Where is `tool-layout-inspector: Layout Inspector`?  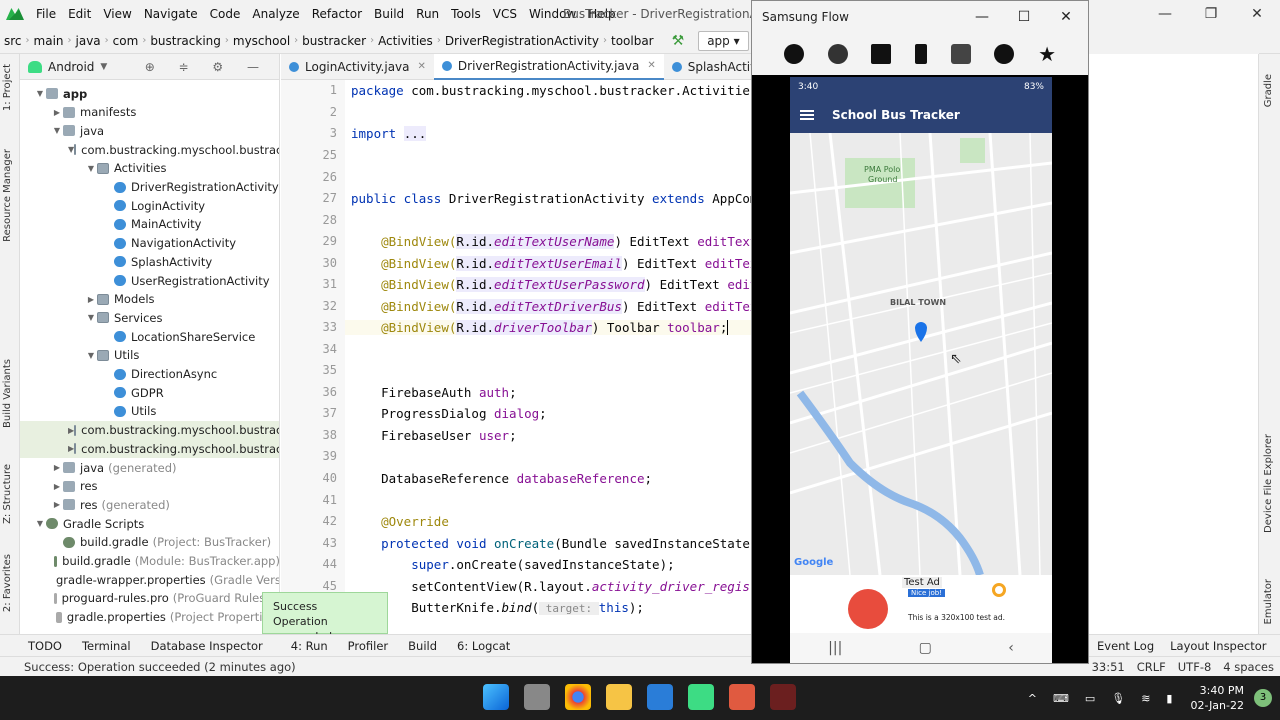
tool-layout-inspector: Layout Inspector is located at coordinates (1218, 646).